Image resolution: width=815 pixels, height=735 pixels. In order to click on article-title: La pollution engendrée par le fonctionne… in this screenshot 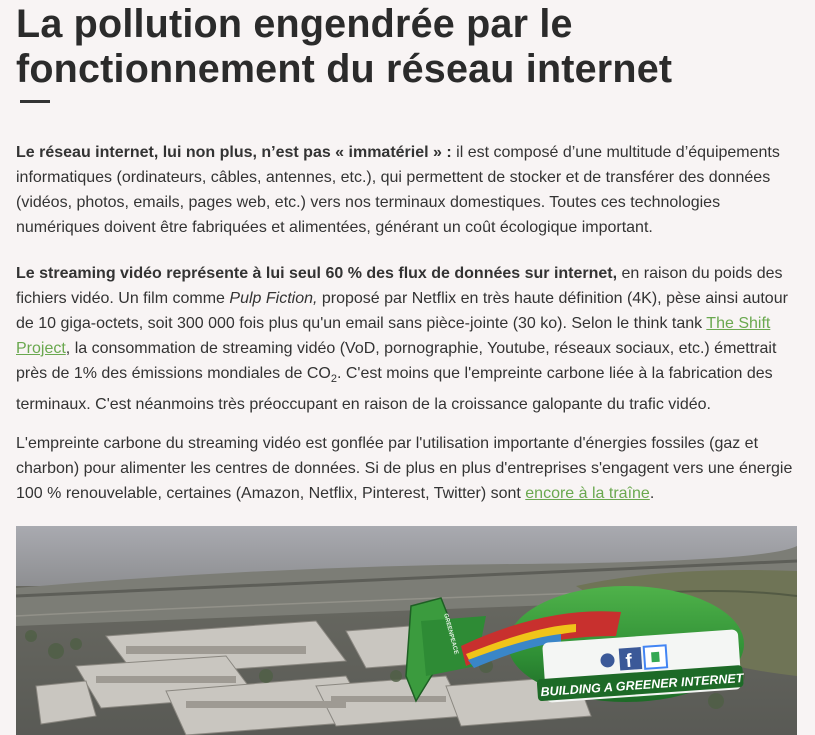, I will do `click(344, 46)`.